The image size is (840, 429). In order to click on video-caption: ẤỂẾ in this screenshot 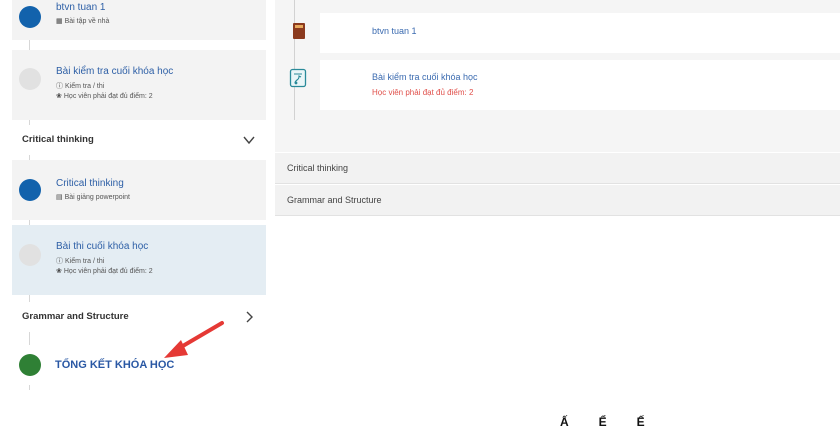, I will do `click(617, 422)`.